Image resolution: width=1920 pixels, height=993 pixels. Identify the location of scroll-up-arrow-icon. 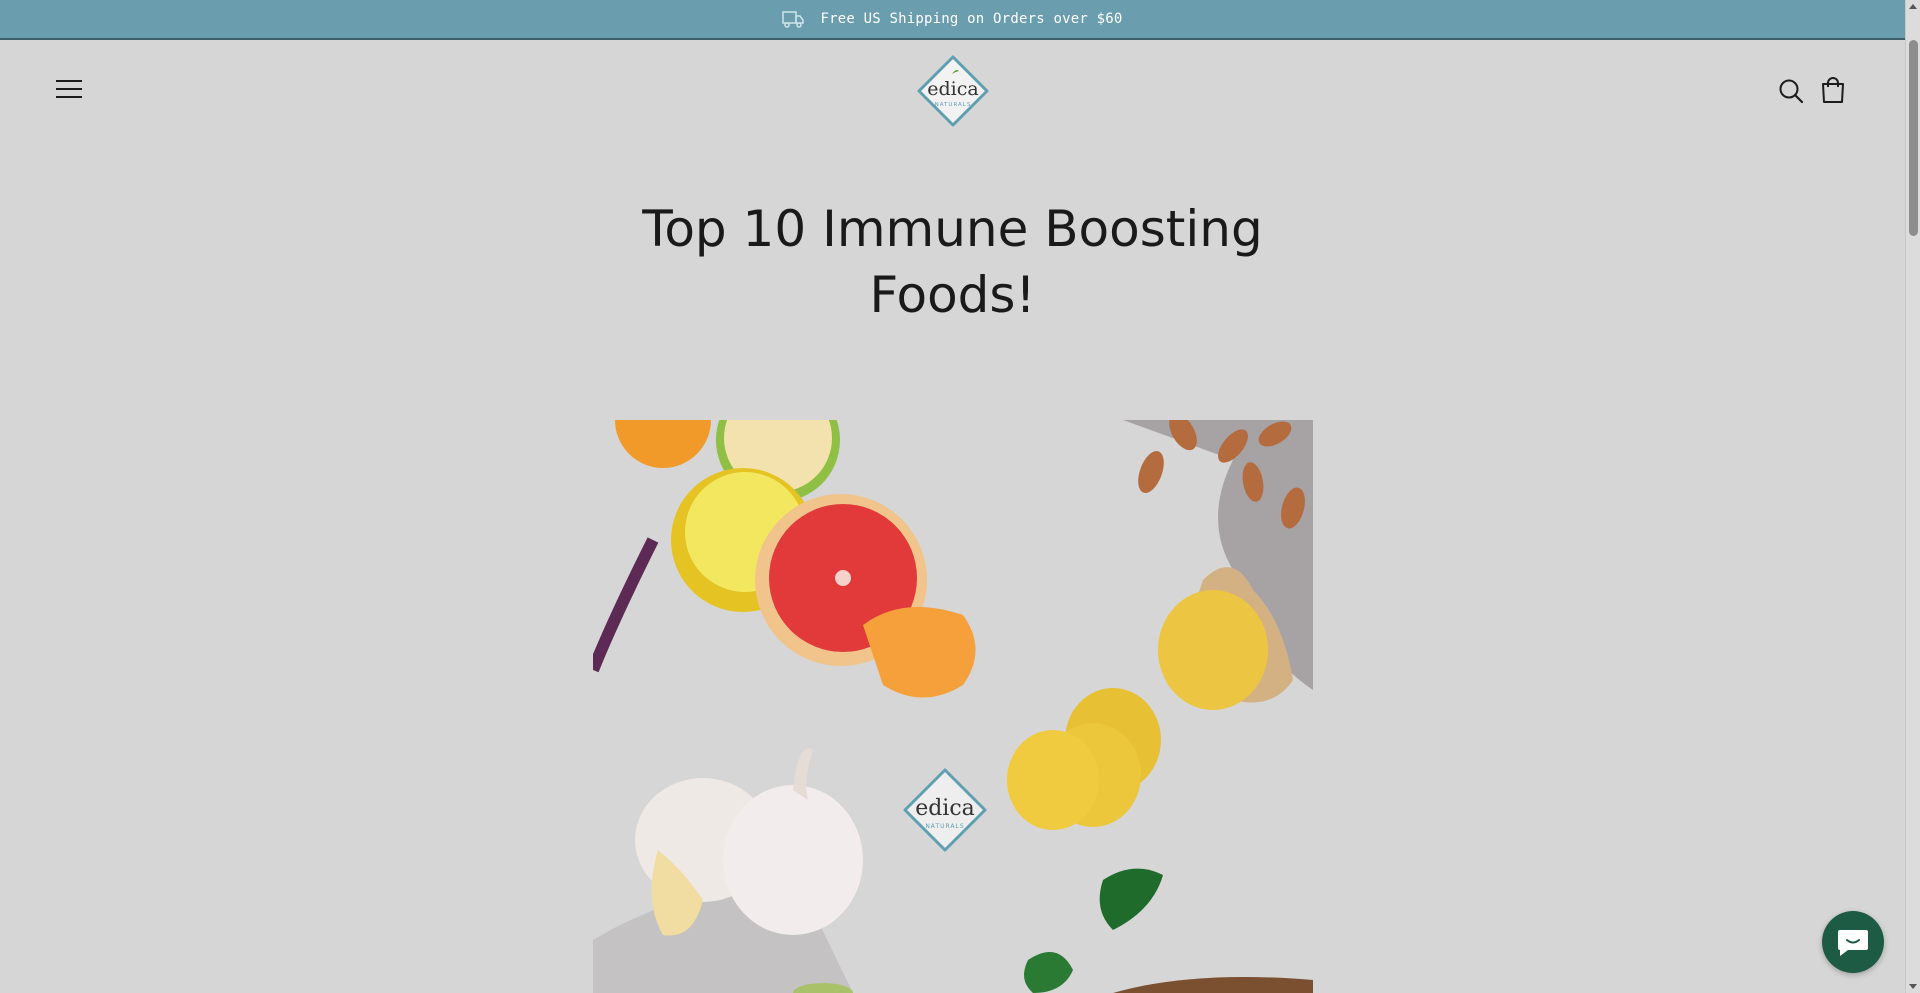
(1913, 6).